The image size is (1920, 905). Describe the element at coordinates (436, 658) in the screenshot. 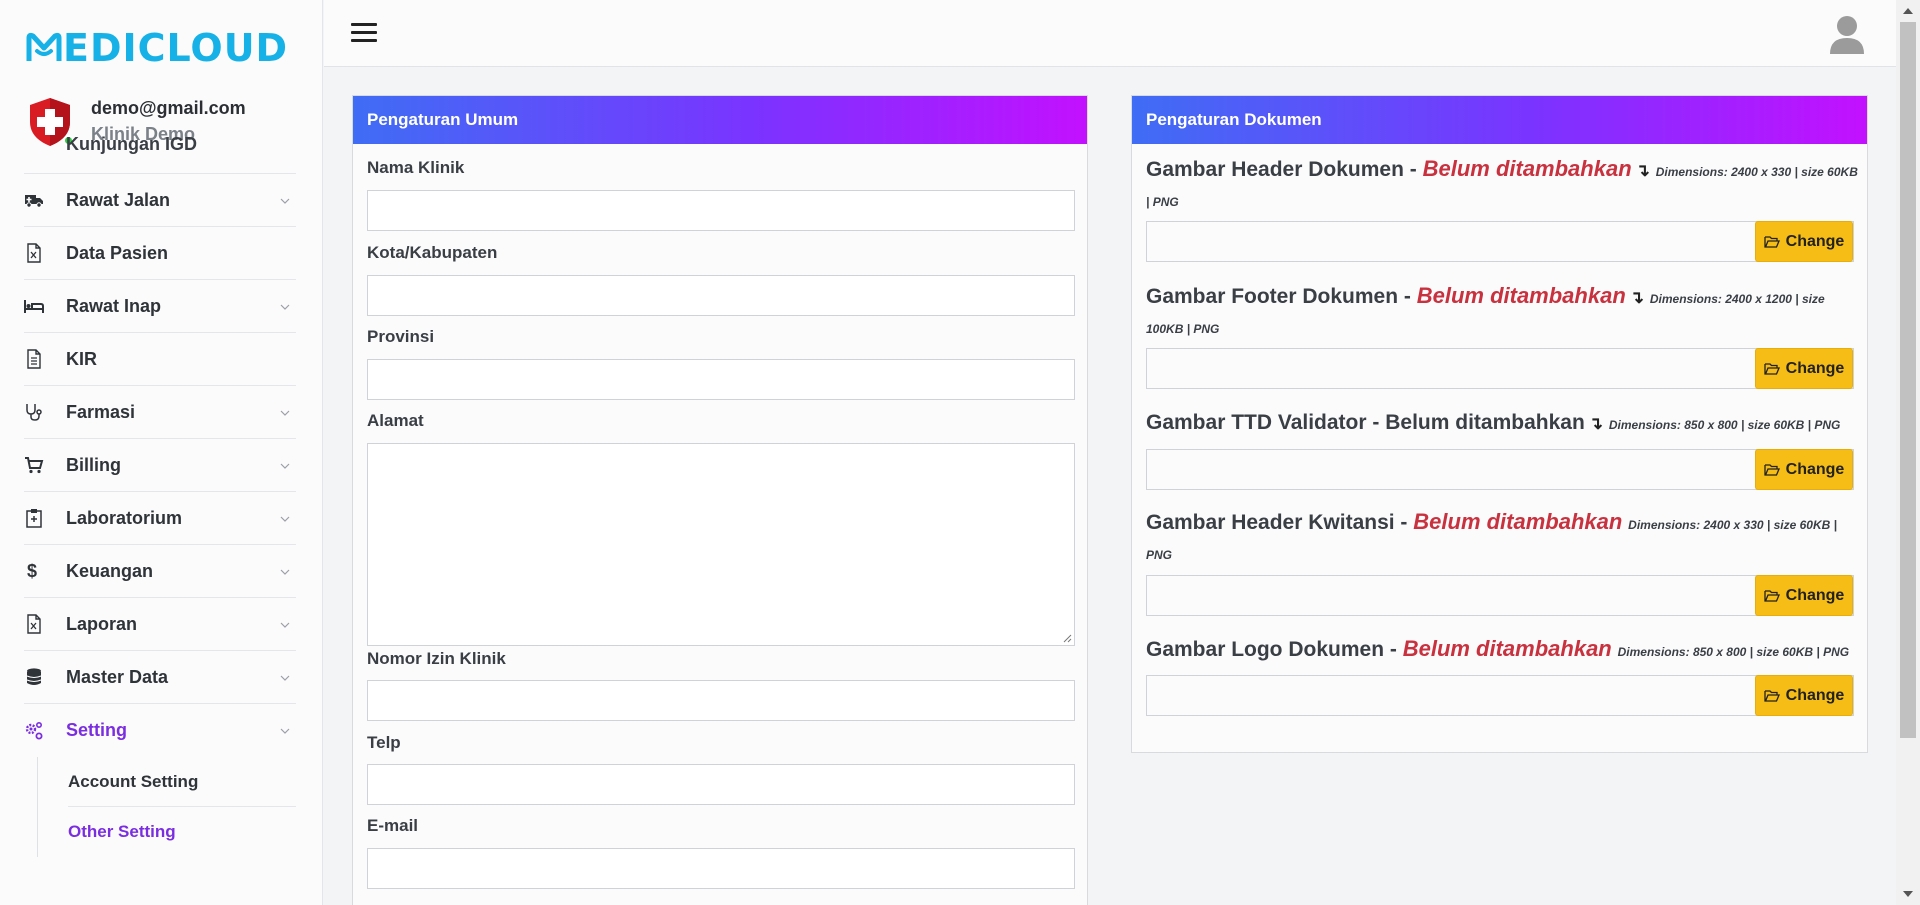

I see `izin-label: Nomor Izin Klinik` at that location.